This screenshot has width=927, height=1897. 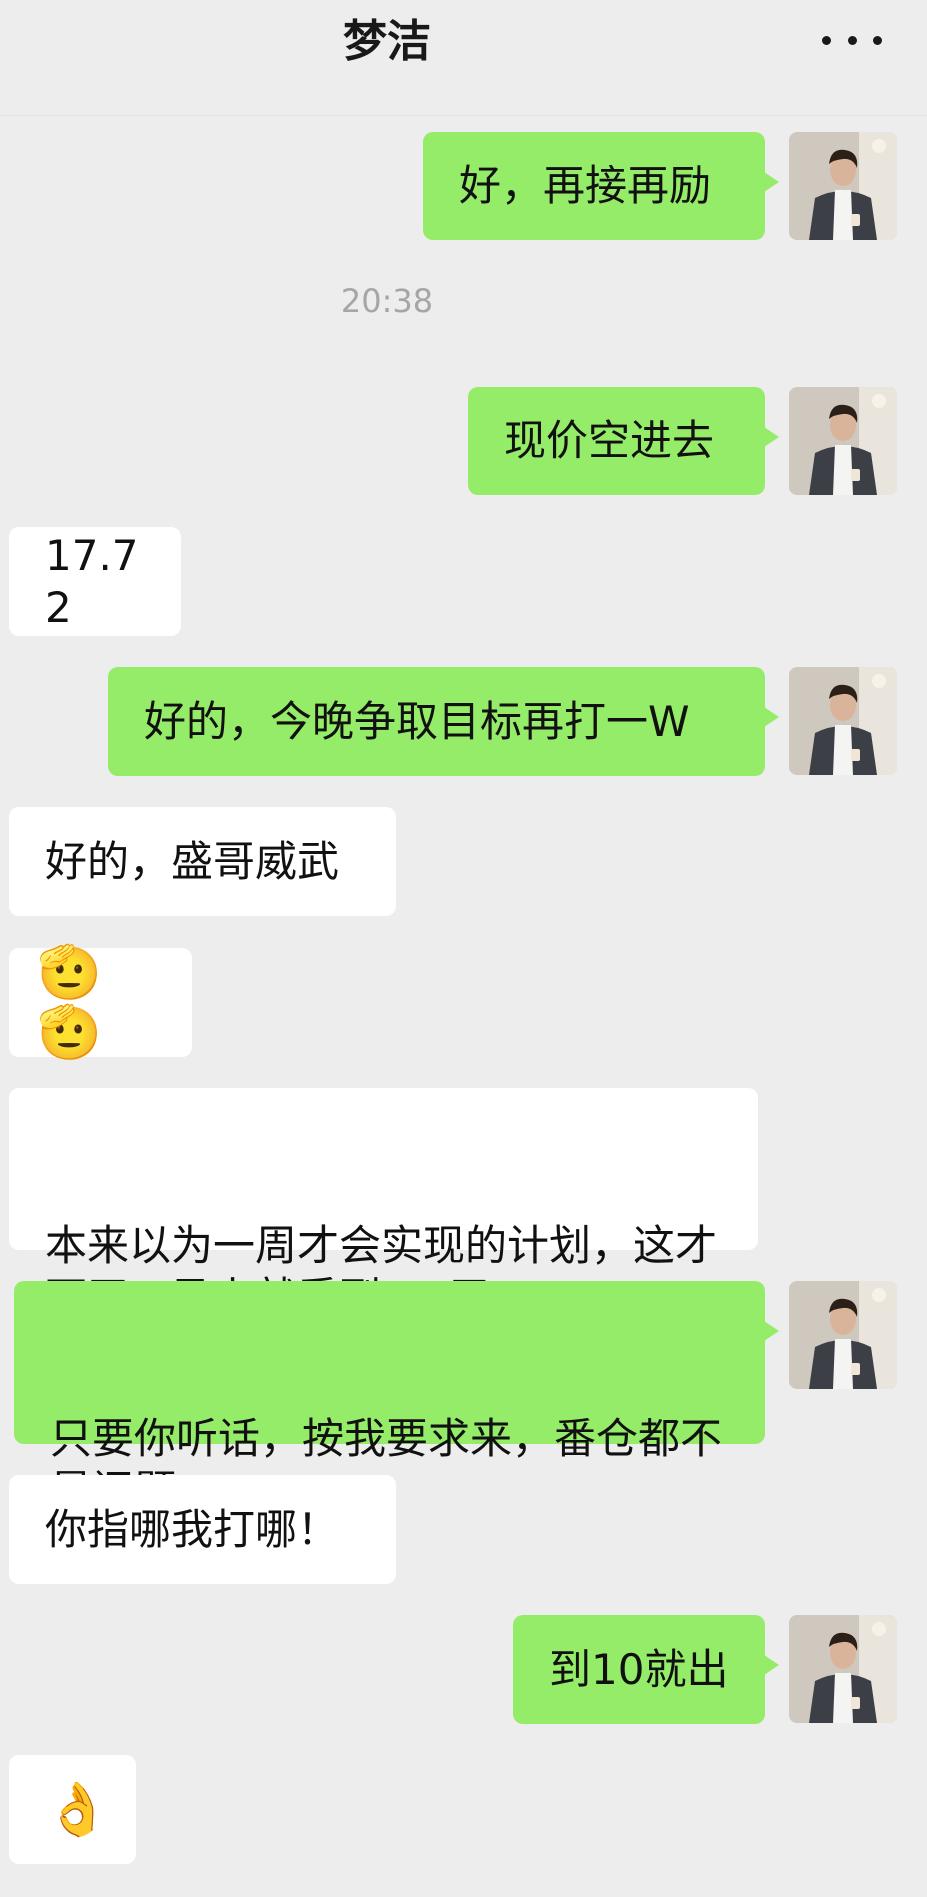 I want to click on message-bubble-received: 👌, so click(x=72, y=1809).